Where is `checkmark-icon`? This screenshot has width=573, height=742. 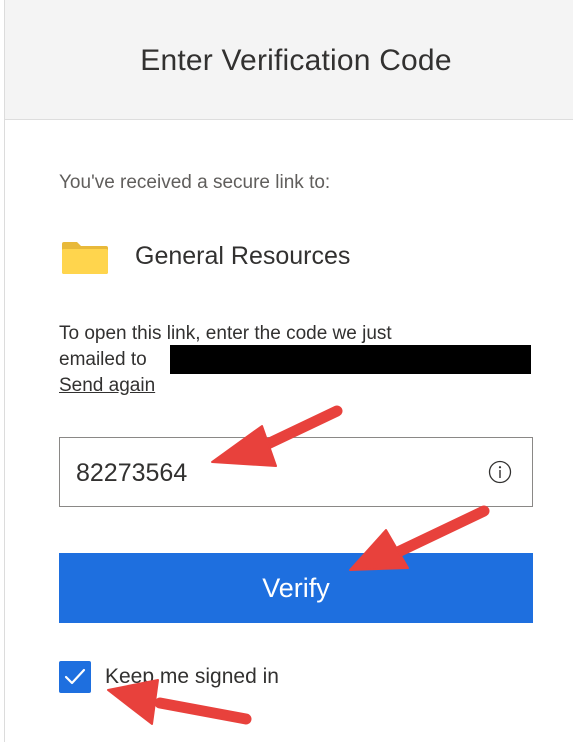
checkmark-icon is located at coordinates (75, 676).